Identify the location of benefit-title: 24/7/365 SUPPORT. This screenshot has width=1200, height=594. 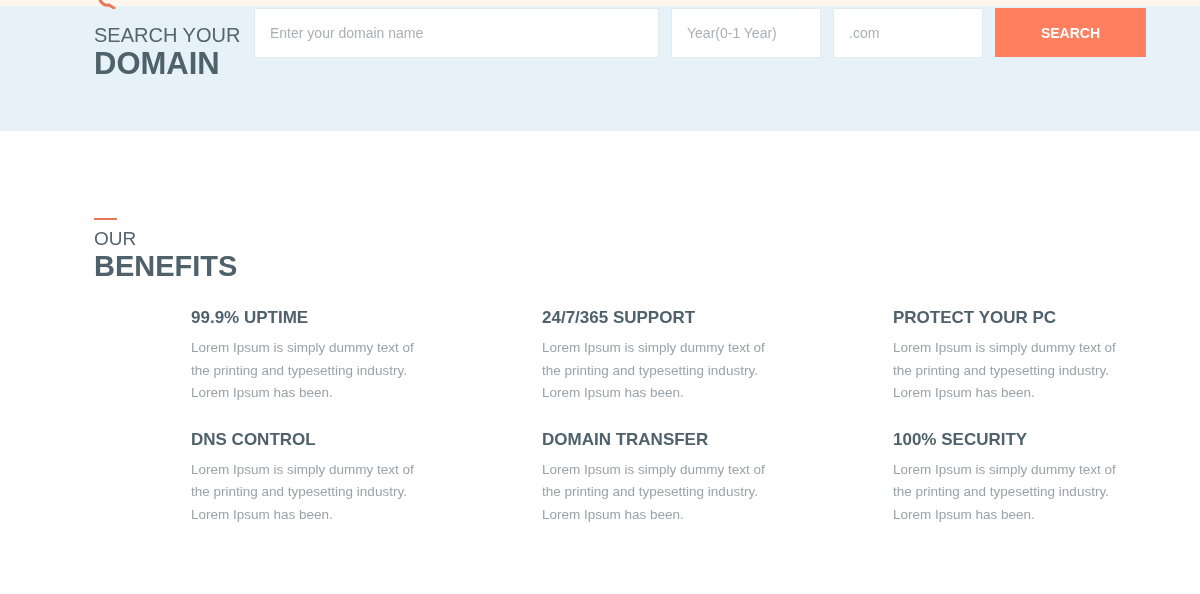
(619, 318).